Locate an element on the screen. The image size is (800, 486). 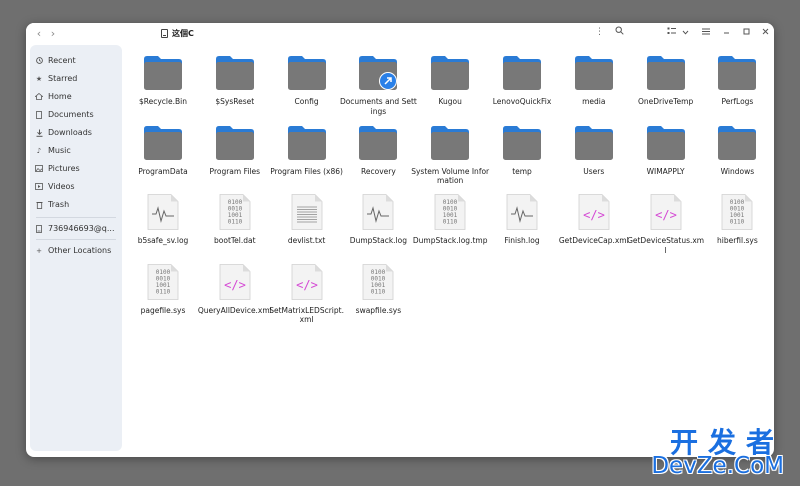
maximize-icon is located at coordinates (746, 33).